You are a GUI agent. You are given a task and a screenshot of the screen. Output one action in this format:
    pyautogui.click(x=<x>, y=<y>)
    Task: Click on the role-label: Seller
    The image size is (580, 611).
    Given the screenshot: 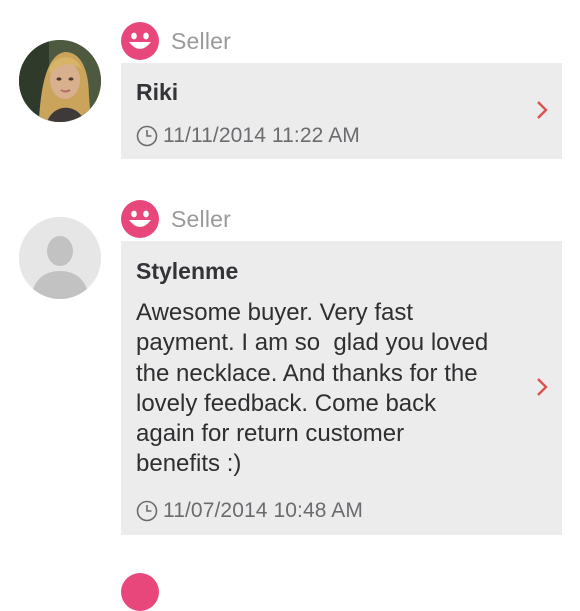 What is the action you would take?
    pyautogui.click(x=201, y=218)
    